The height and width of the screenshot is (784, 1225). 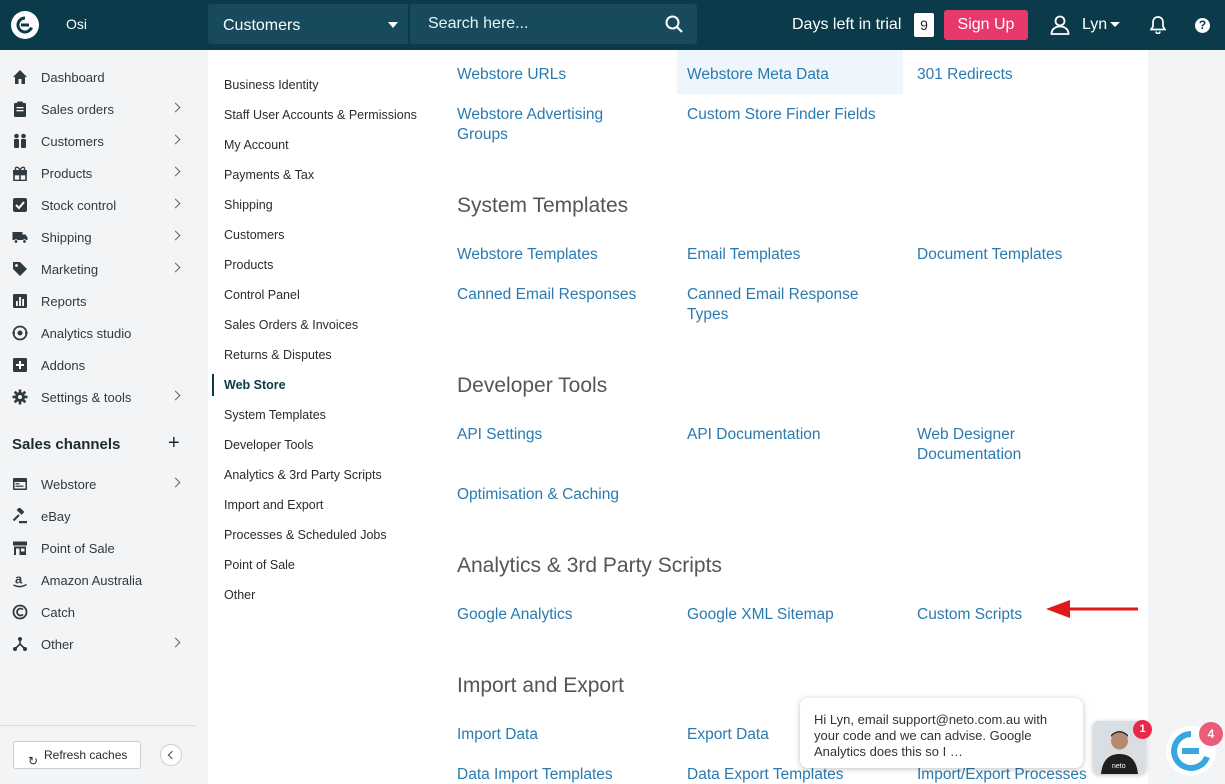 I want to click on subnav-label: Analytics & 3rd Party Scripts, so click(x=303, y=475).